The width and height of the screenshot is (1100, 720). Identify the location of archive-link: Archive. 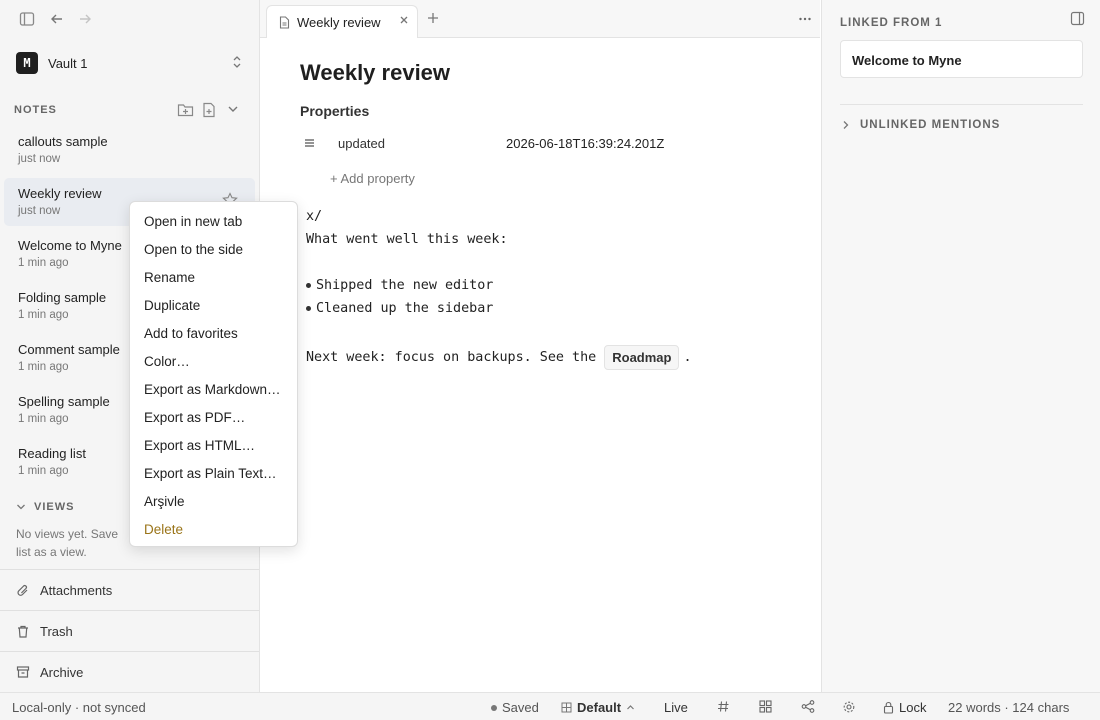
(129, 671).